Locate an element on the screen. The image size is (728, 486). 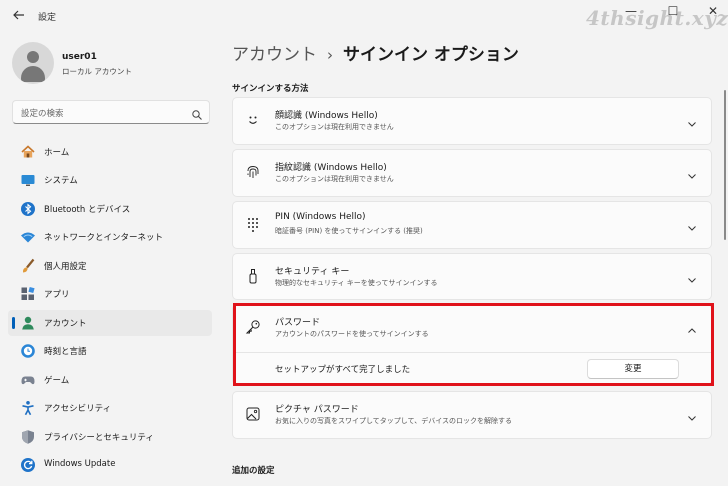
fingerprint-icon is located at coordinates (253, 172).